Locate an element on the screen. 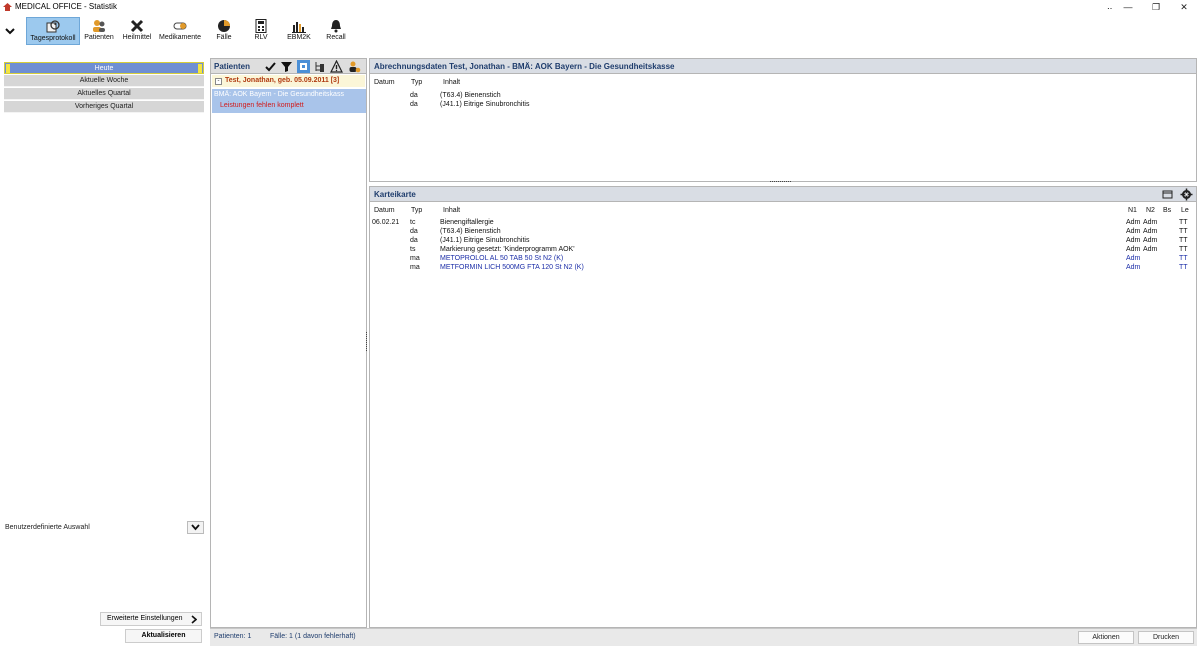  chevron-down-icon is located at coordinates (195, 527).